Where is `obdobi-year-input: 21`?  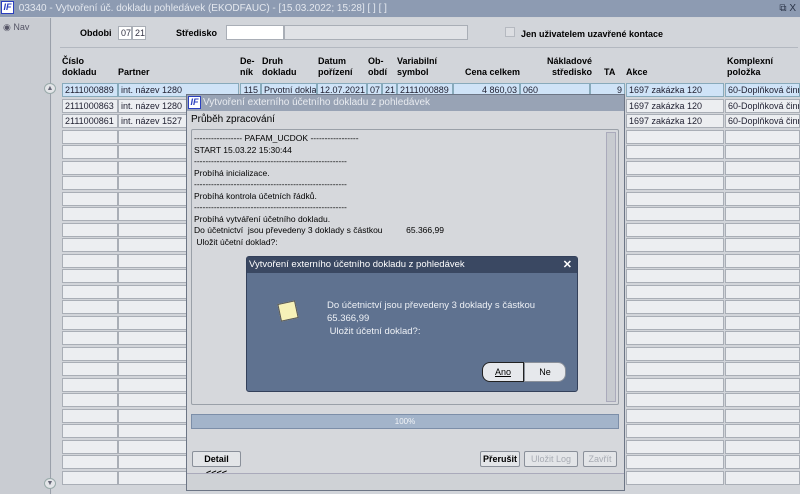
obdobi-year-input: 21 is located at coordinates (139, 33).